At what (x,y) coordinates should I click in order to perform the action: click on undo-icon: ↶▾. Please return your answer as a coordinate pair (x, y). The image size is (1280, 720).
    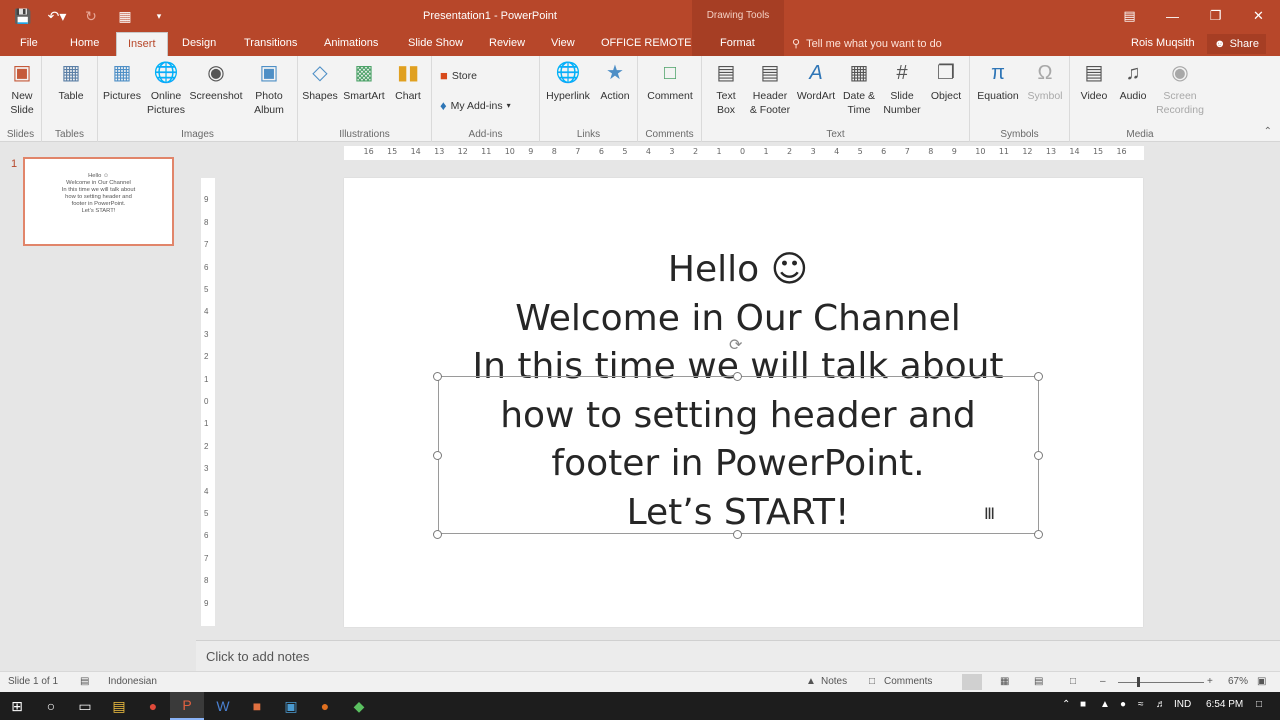
    Looking at the image, I should click on (57, 16).